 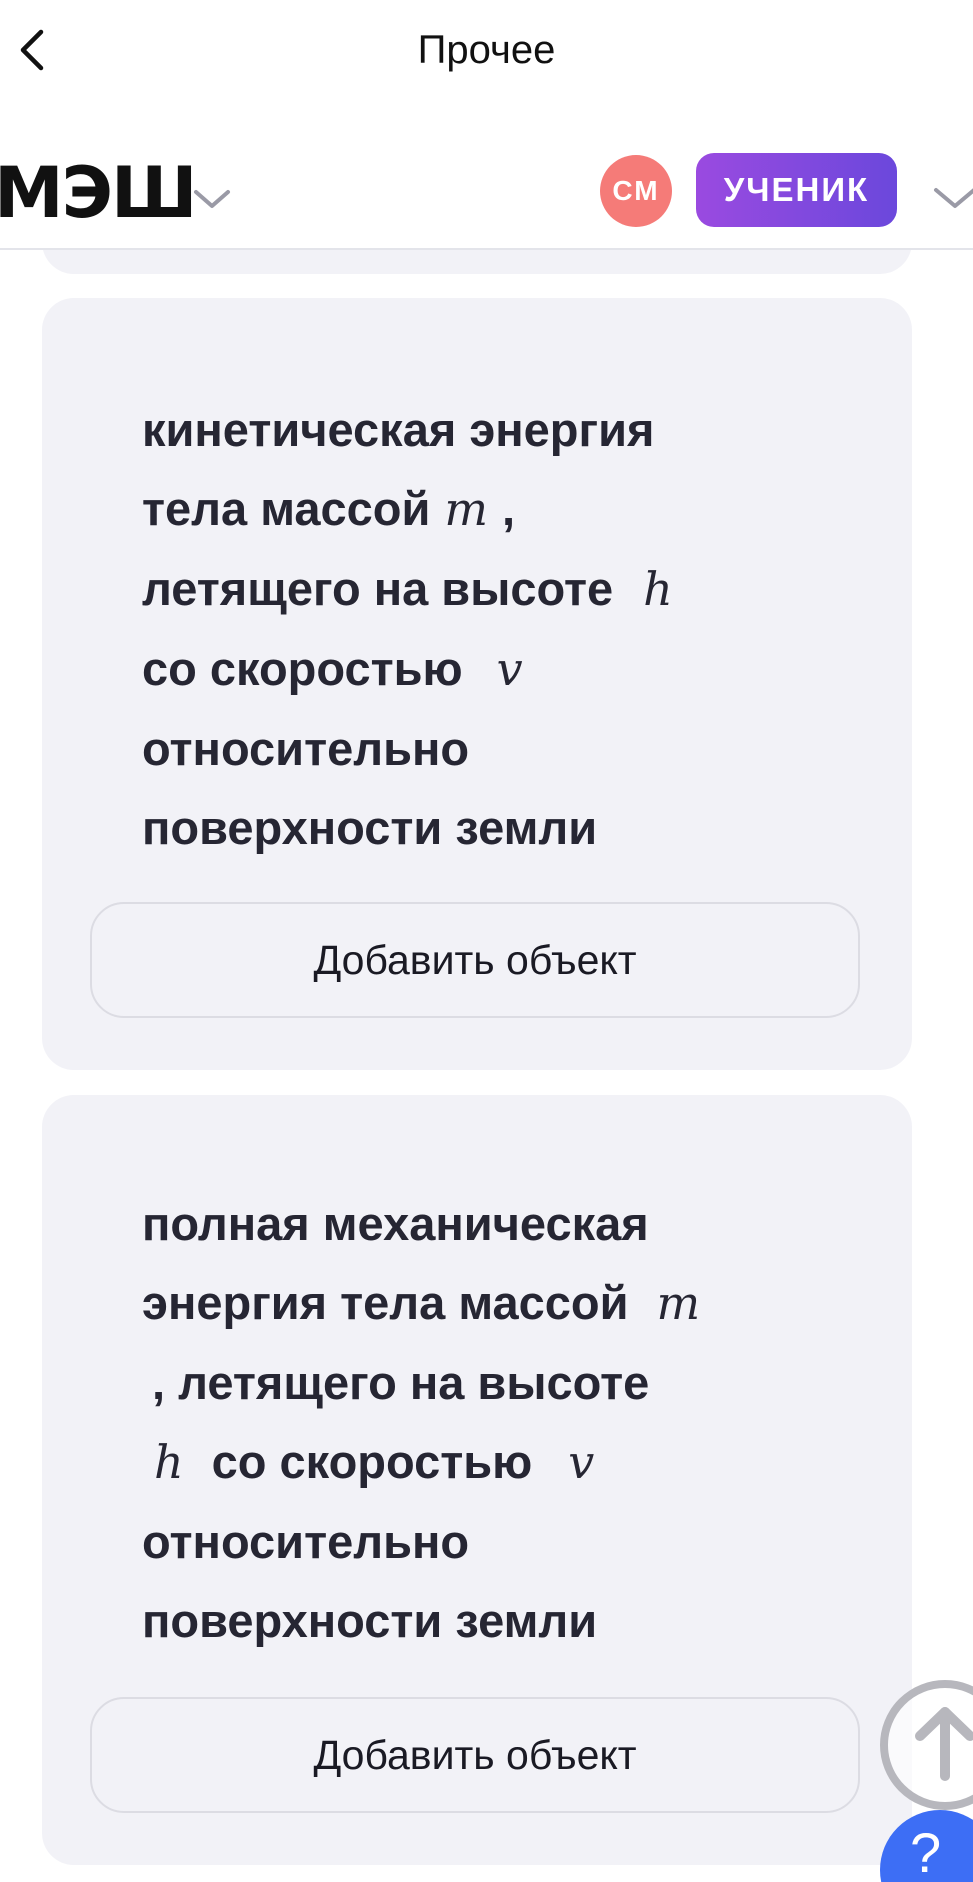 I want to click on description-line: полная механическая, so click(x=395, y=1223).